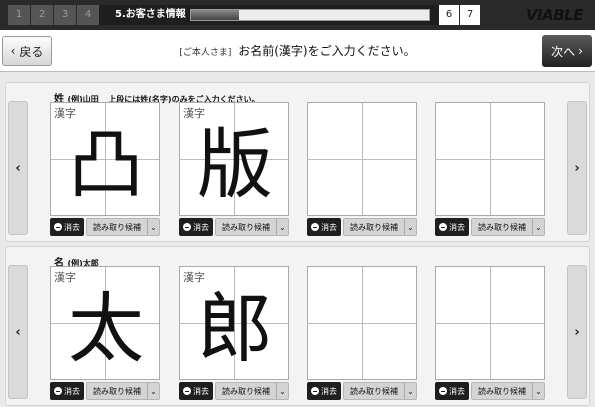 The height and width of the screenshot is (407, 595). I want to click on progress-track, so click(310, 15).